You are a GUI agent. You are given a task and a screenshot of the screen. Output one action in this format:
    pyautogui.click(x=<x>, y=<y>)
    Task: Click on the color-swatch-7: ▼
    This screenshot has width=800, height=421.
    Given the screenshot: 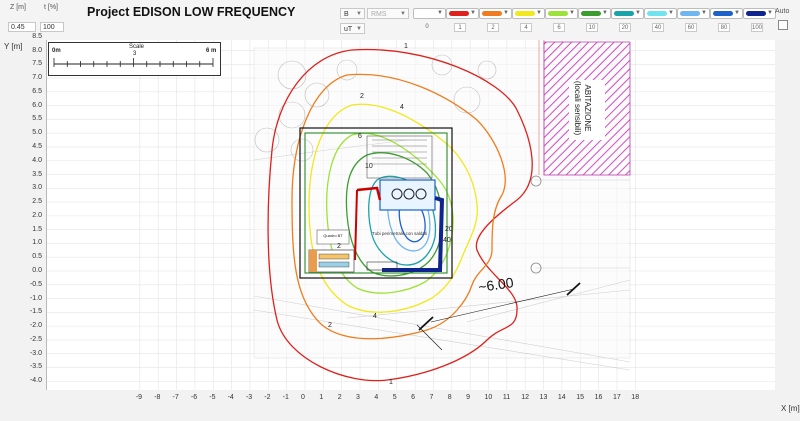 What is the action you would take?
    pyautogui.click(x=660, y=13)
    